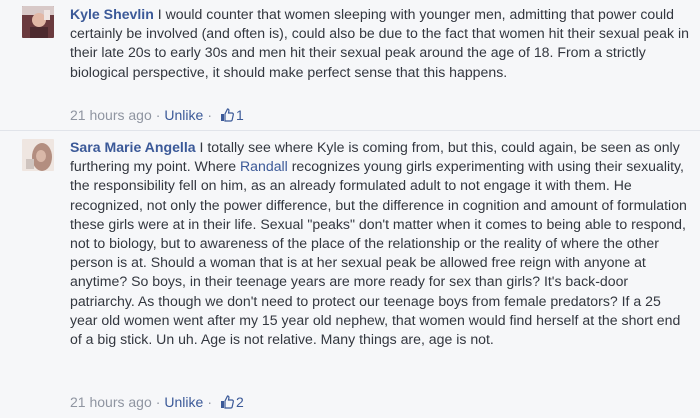 The width and height of the screenshot is (700, 418). What do you see at coordinates (112, 14) in the screenshot?
I see `comment-author: Kyle Shevlin` at bounding box center [112, 14].